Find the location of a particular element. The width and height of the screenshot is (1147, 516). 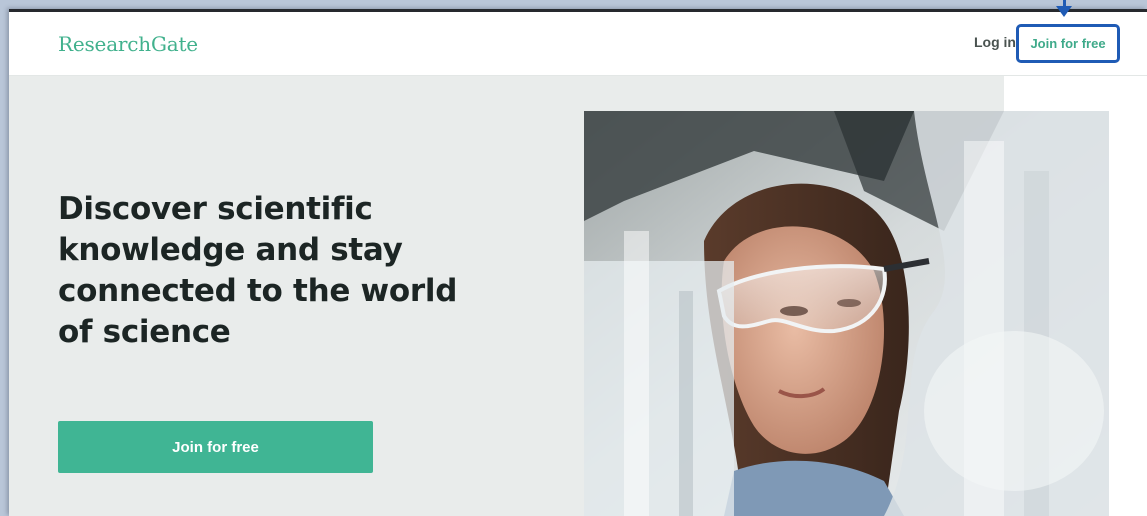

site-header: ResearchGate Log in Join for free is located at coordinates (578, 44).